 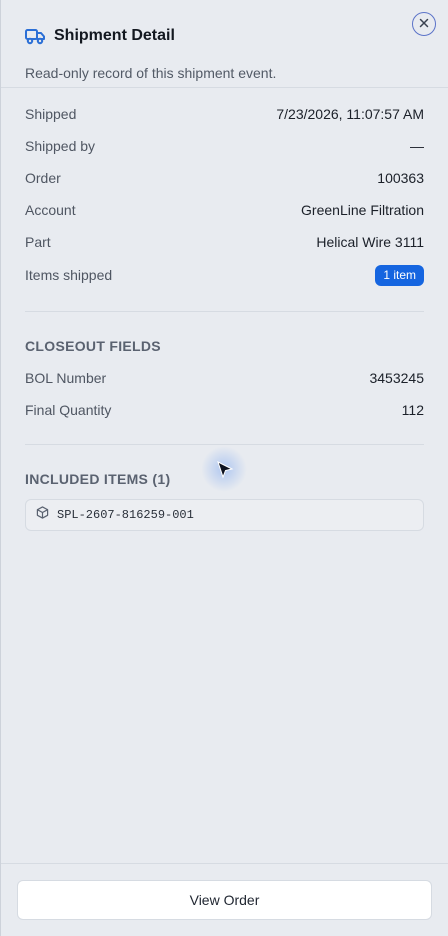 I want to click on detail-label: Shipped by, so click(x=60, y=146).